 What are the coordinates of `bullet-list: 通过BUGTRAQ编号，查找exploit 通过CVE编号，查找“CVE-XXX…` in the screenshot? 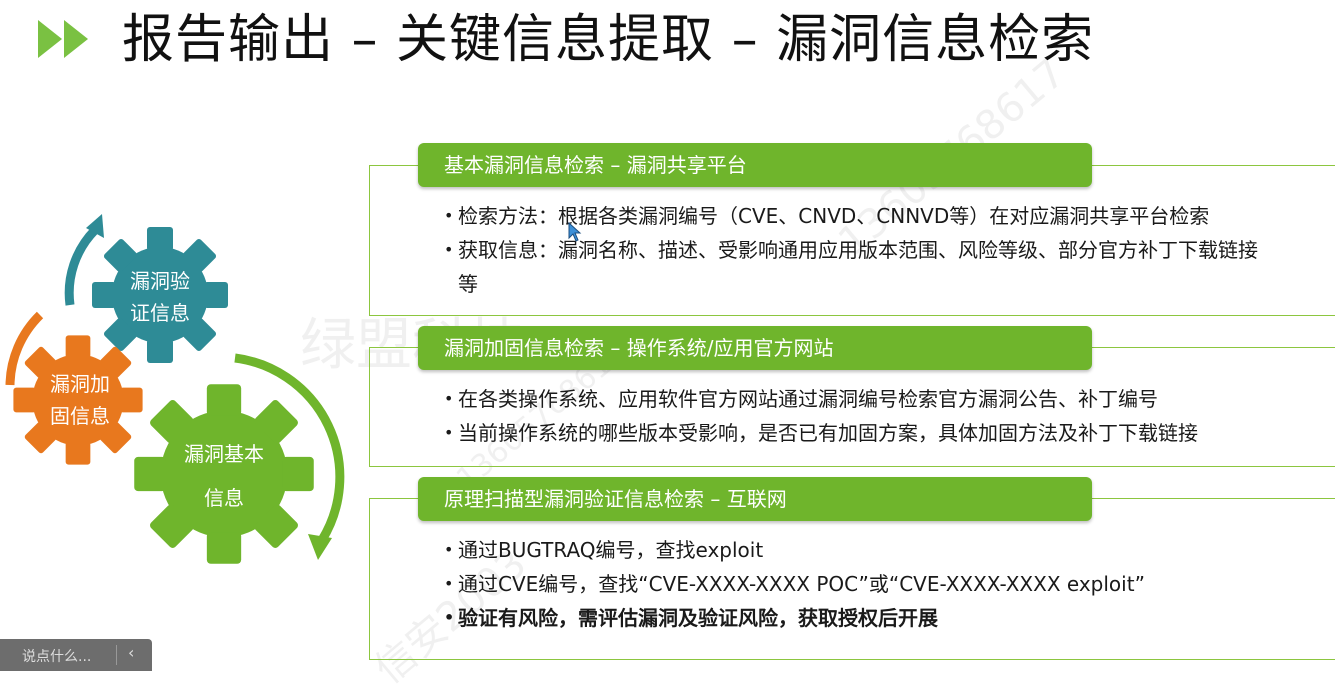 It's located at (794, 584).